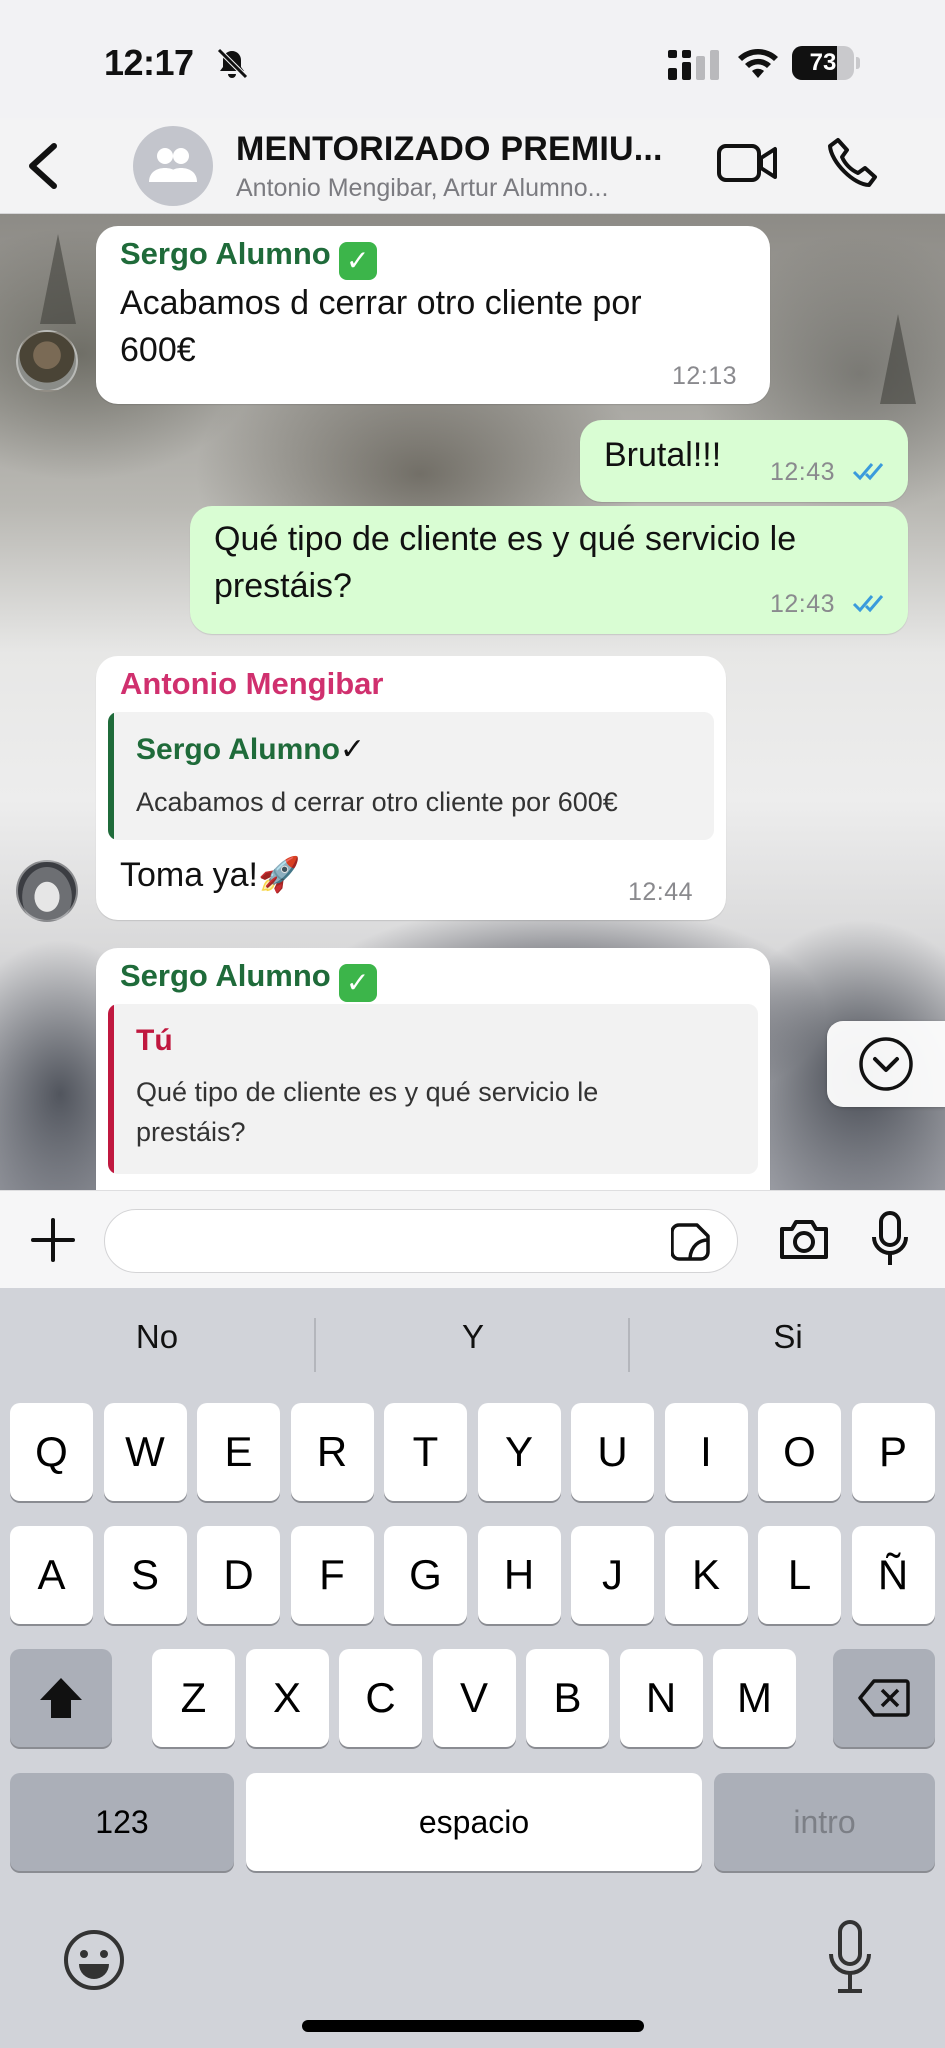  I want to click on message-input, so click(421, 1241).